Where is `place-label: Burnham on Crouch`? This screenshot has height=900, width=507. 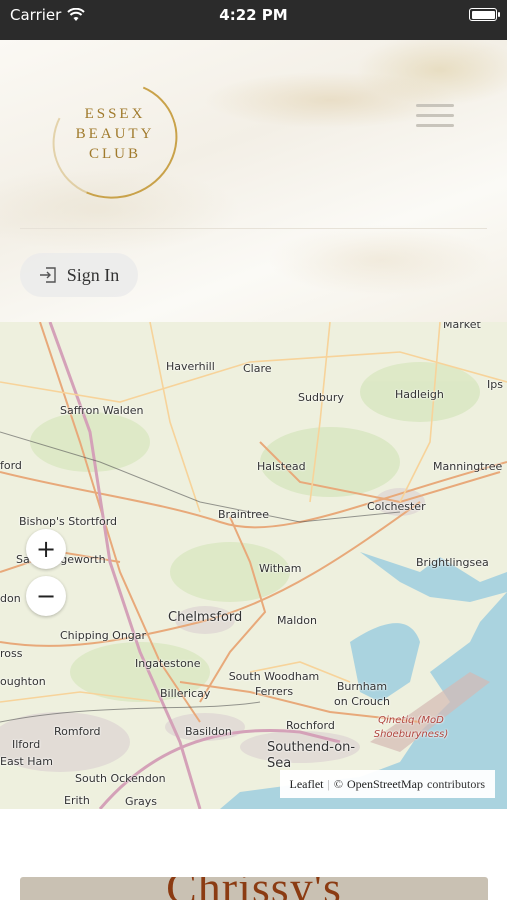 place-label: Burnham on Crouch is located at coordinates (362, 694).